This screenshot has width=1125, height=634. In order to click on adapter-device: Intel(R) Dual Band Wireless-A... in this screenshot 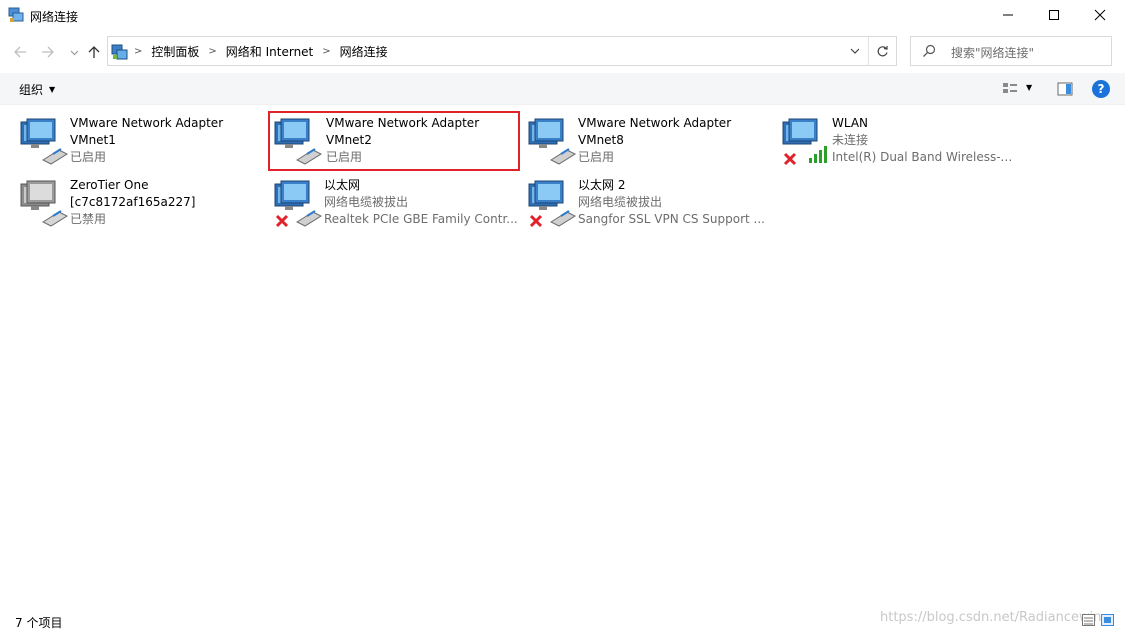, I will do `click(925, 157)`.